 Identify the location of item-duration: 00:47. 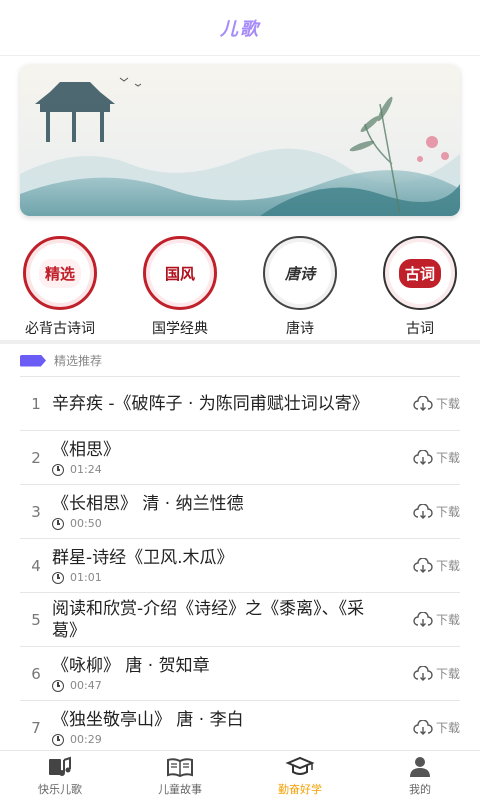
(86, 685).